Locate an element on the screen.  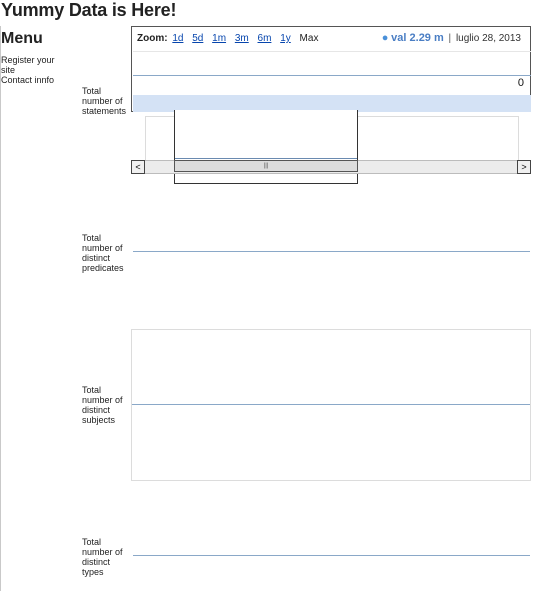
grid-line is located at coordinates (332, 51).